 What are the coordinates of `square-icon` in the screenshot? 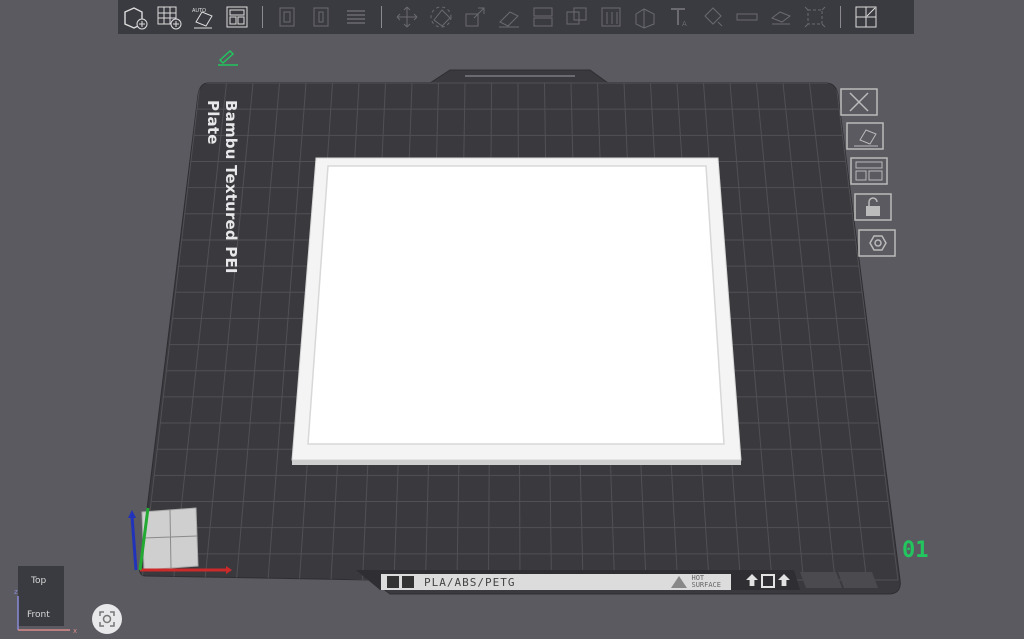 It's located at (768, 581).